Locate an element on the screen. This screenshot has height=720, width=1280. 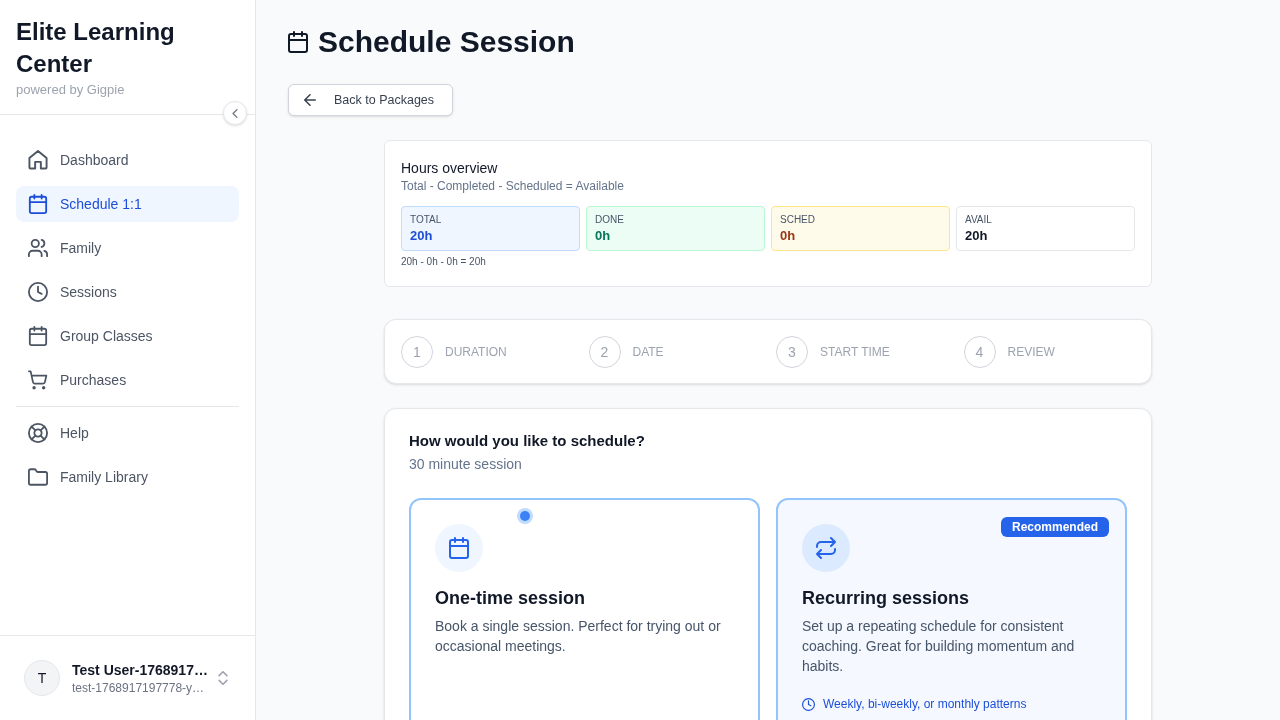
option-title: One-time session is located at coordinates (511, 598).